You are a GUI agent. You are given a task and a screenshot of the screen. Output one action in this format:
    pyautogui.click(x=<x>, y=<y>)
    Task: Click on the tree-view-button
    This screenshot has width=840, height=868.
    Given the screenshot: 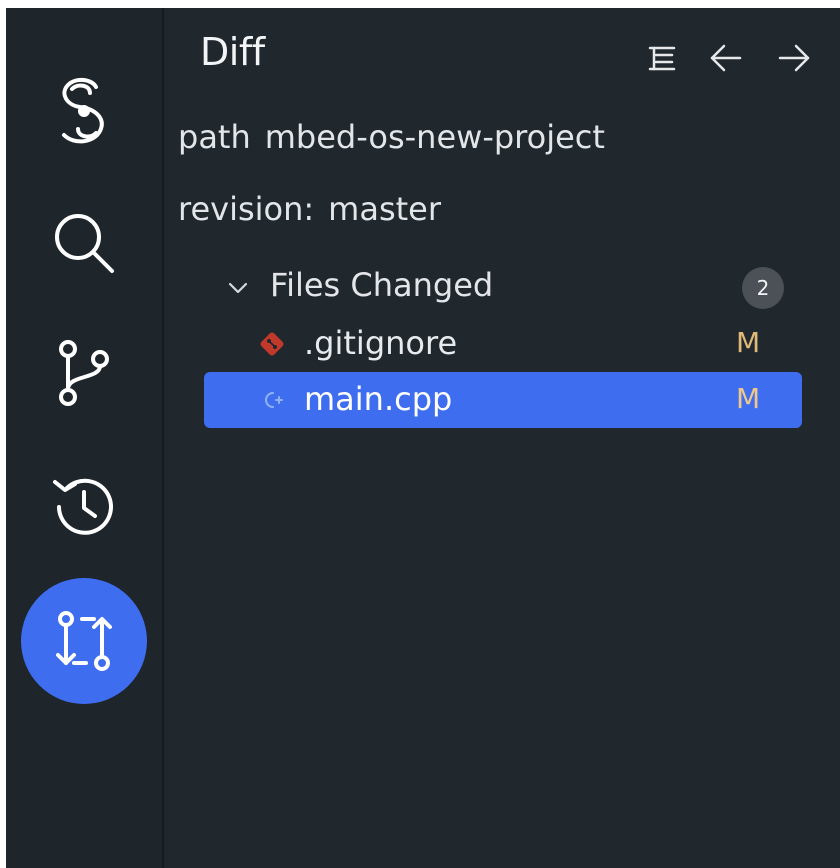 What is the action you would take?
    pyautogui.click(x=662, y=58)
    